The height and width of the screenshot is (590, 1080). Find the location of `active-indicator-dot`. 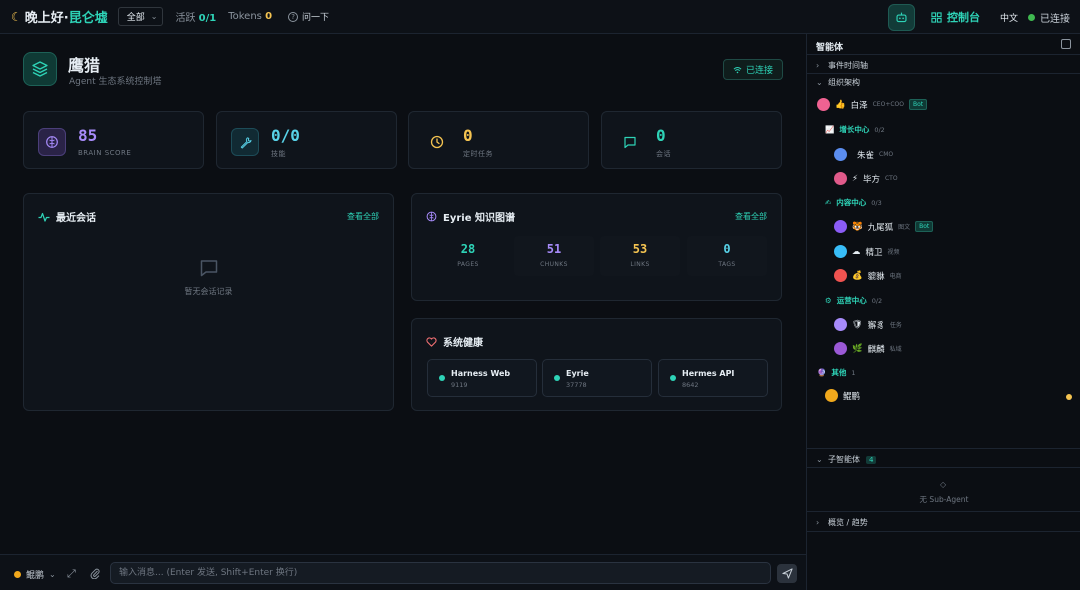

active-indicator-dot is located at coordinates (1069, 397).